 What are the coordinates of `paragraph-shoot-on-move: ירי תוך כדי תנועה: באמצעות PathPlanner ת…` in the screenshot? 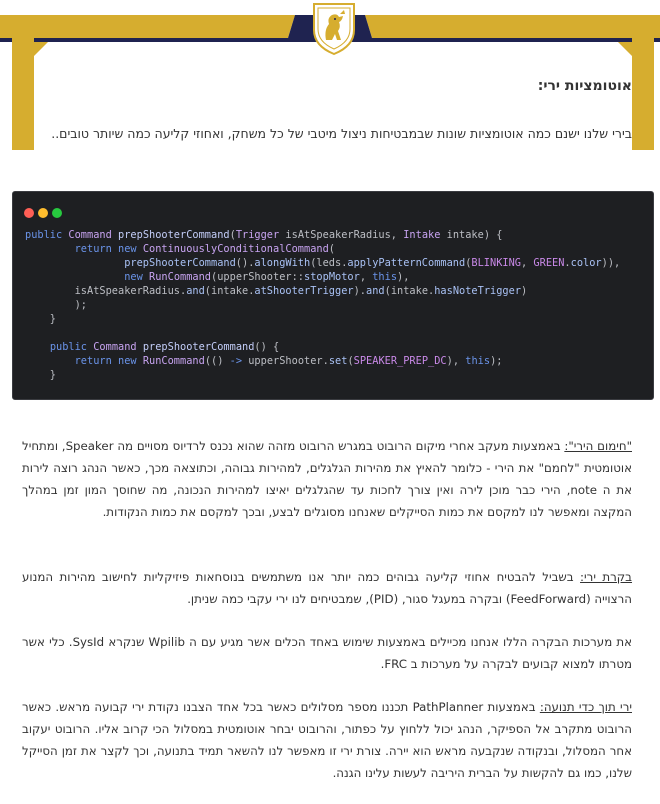 It's located at (327, 740).